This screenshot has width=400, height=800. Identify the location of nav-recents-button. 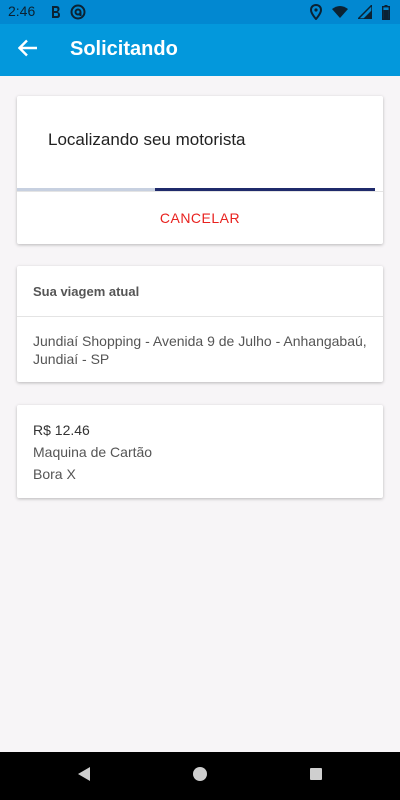
(316, 776).